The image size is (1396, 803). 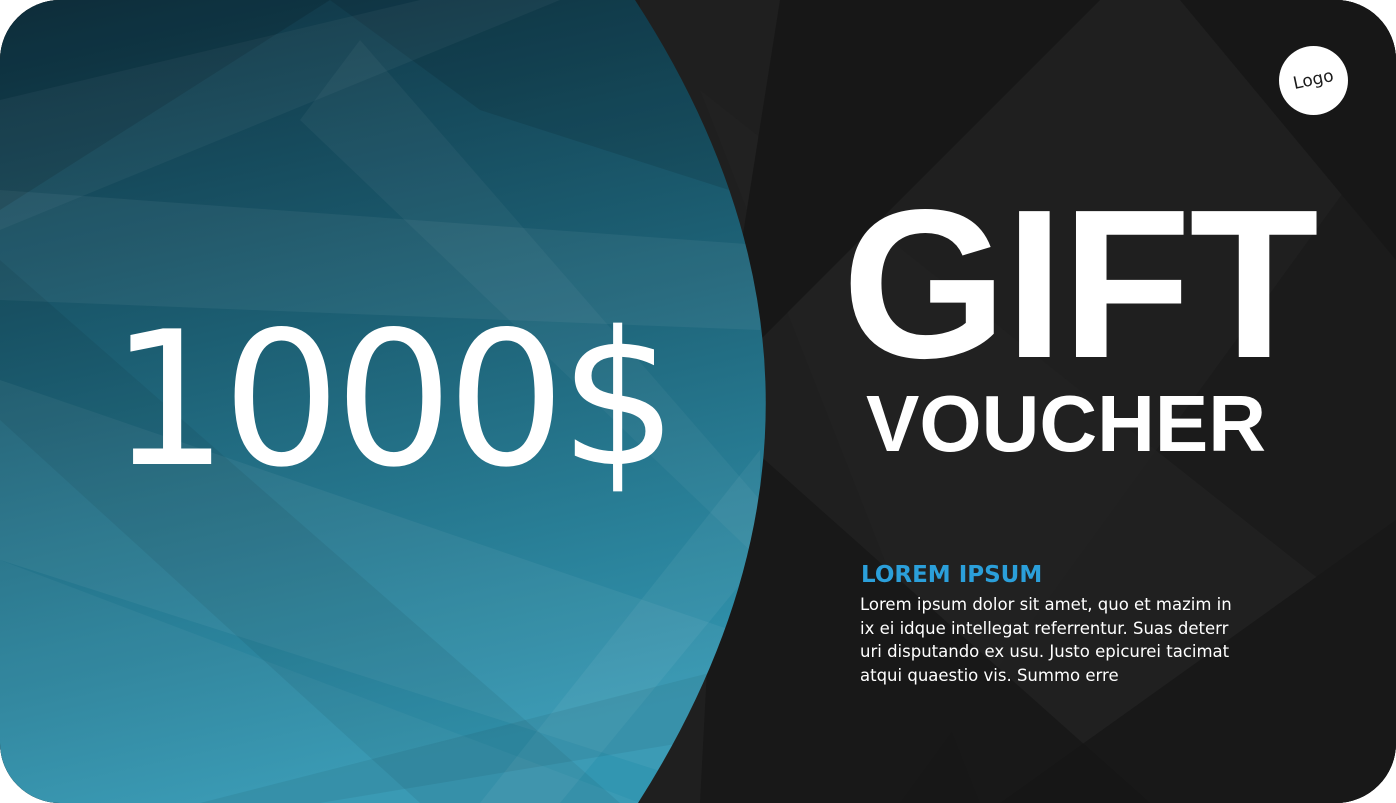 What do you see at coordinates (952, 575) in the screenshot?
I see `info-heading: LOREM IPSUM` at bounding box center [952, 575].